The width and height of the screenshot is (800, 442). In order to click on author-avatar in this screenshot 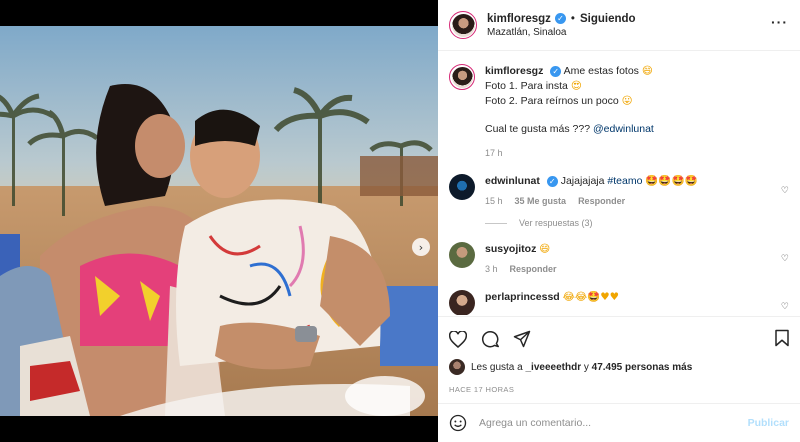, I will do `click(463, 25)`.